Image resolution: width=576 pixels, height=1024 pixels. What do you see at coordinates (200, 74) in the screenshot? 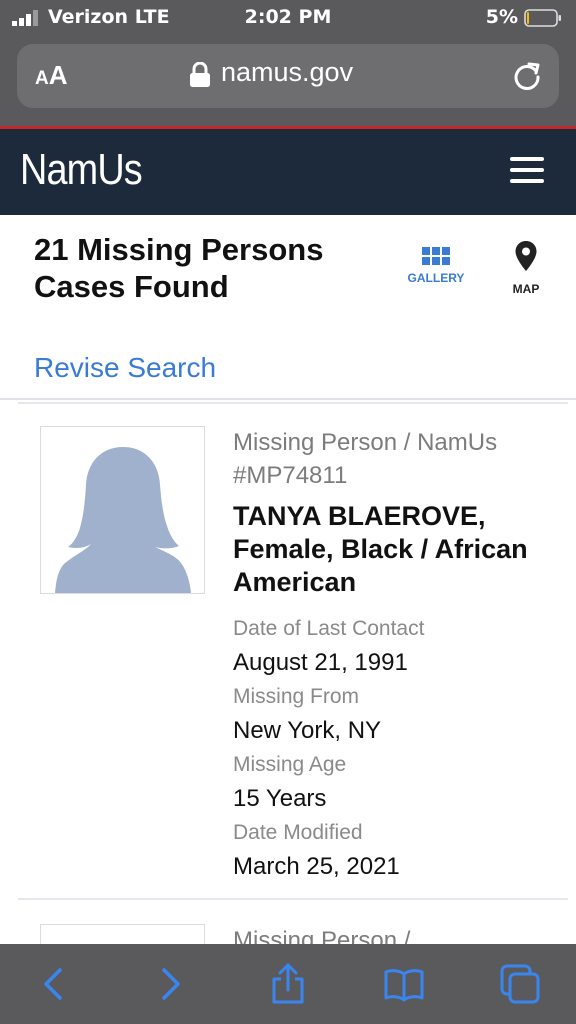
I see `lock-icon` at bounding box center [200, 74].